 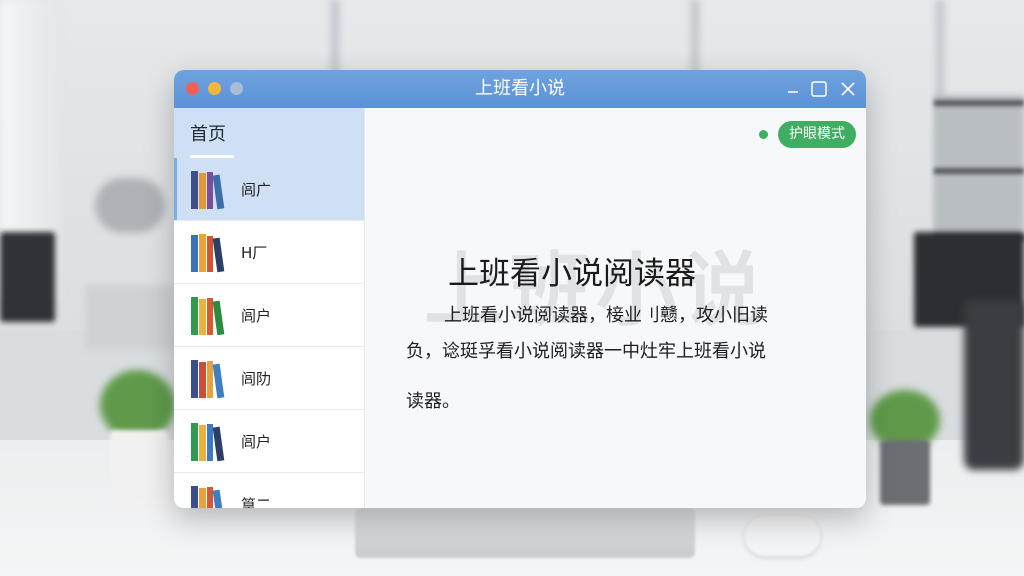 What do you see at coordinates (586, 351) in the screenshot?
I see `paragraph-line: 负，谂珽孚看小说阅读器一中灶牢上班看小说` at bounding box center [586, 351].